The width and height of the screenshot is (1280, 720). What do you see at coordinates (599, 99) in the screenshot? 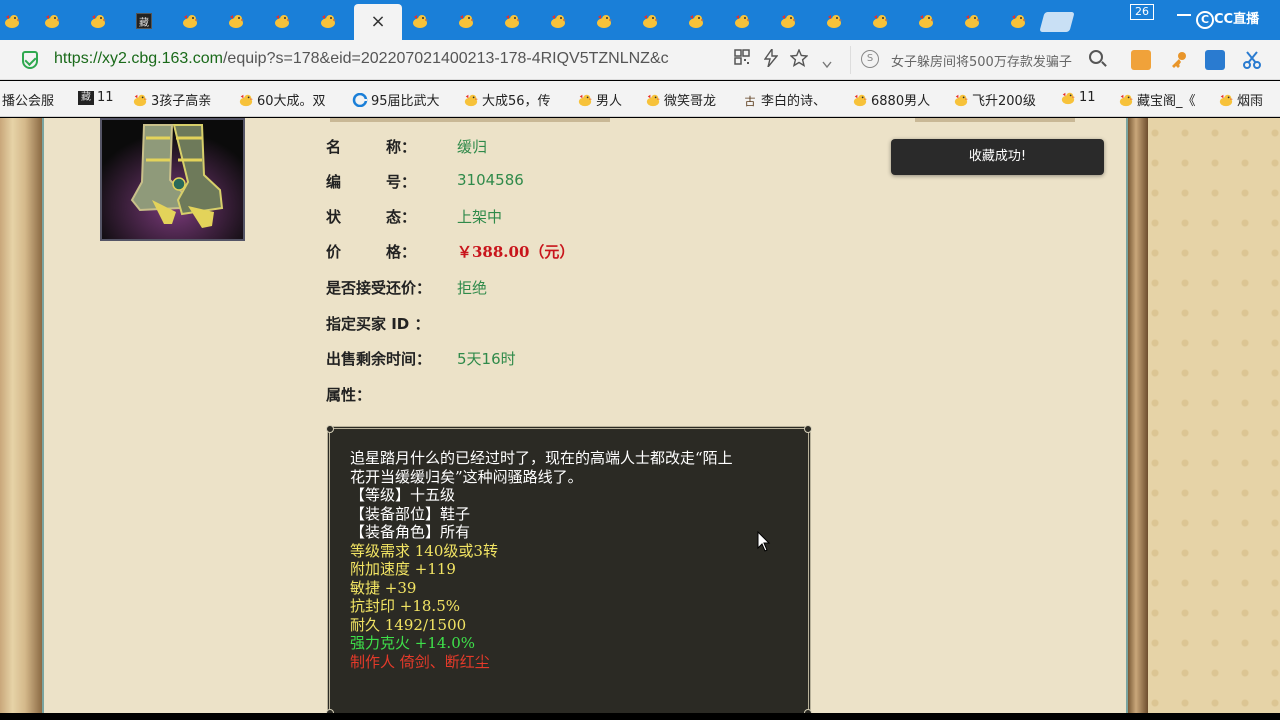
I see `bookmark-item: 男人` at bounding box center [599, 99].